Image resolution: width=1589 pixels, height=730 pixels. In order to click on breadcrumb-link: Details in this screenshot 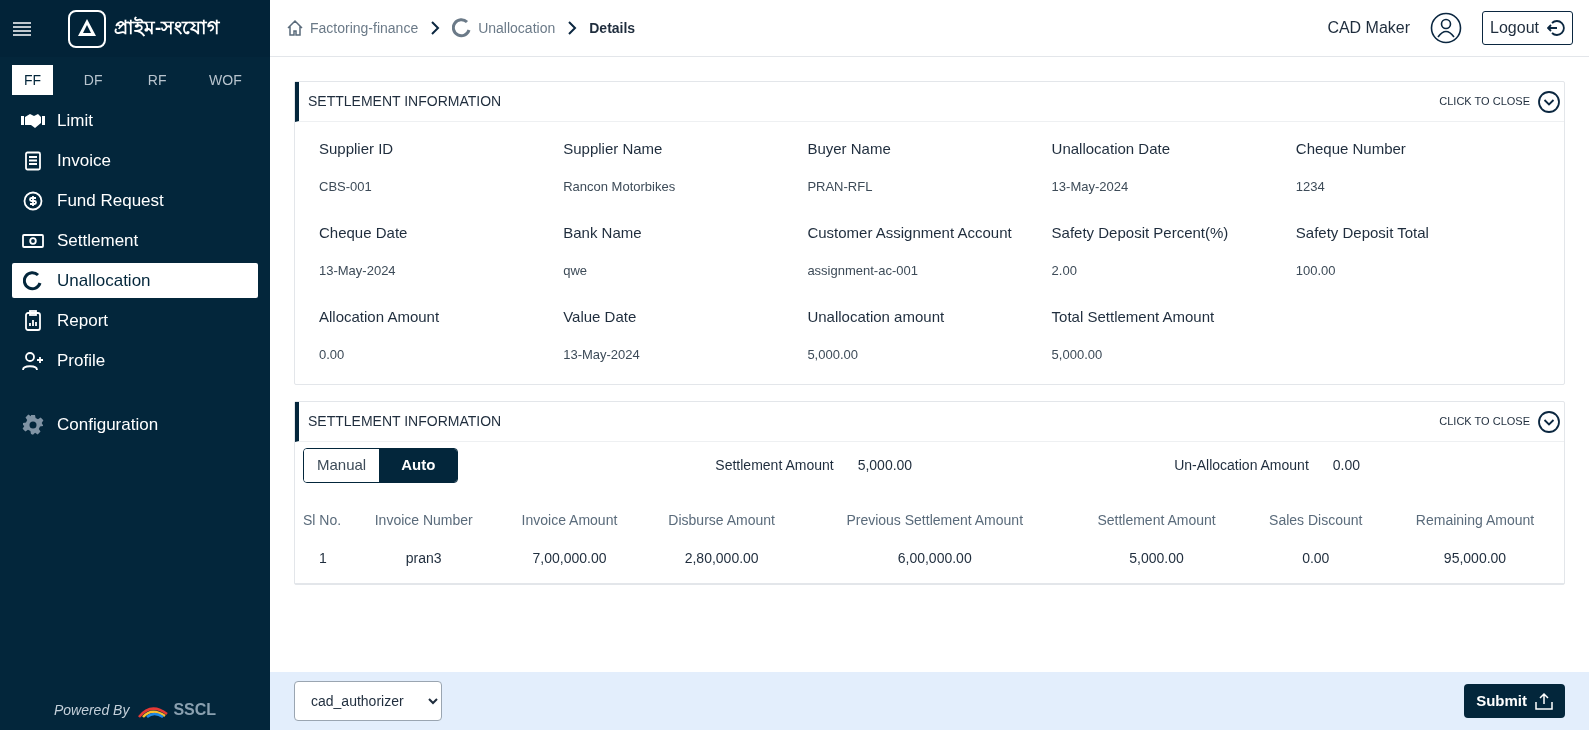, I will do `click(612, 28)`.